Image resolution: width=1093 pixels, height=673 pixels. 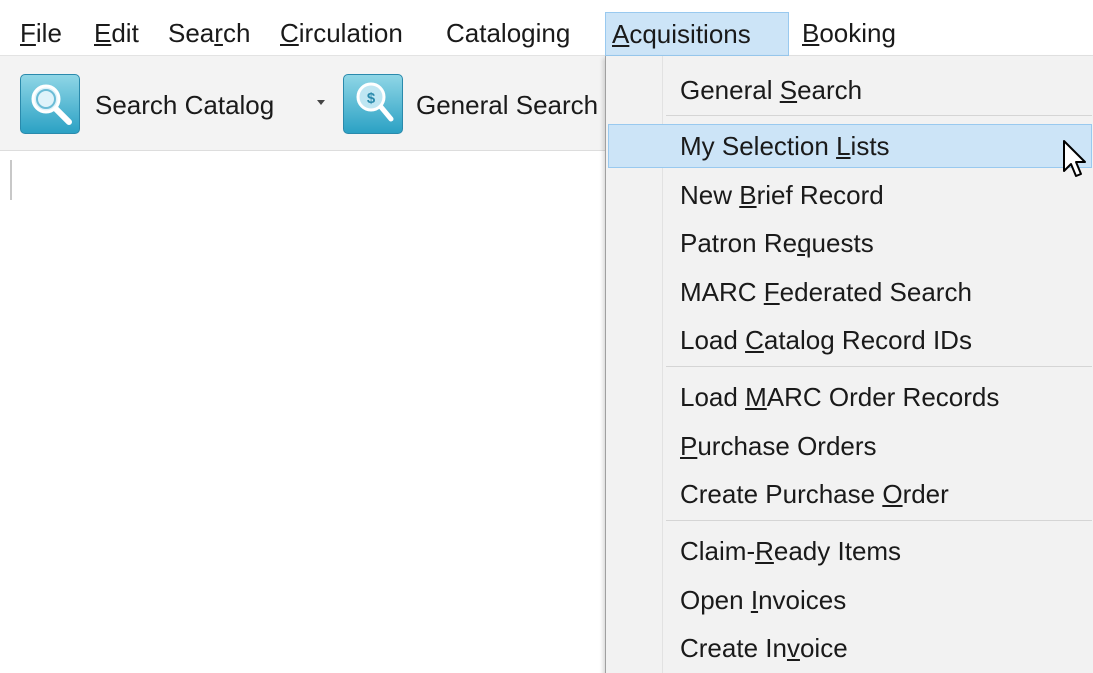 What do you see at coordinates (850, 195) in the screenshot?
I see `menu-item-new-brief-record: New Brief Record` at bounding box center [850, 195].